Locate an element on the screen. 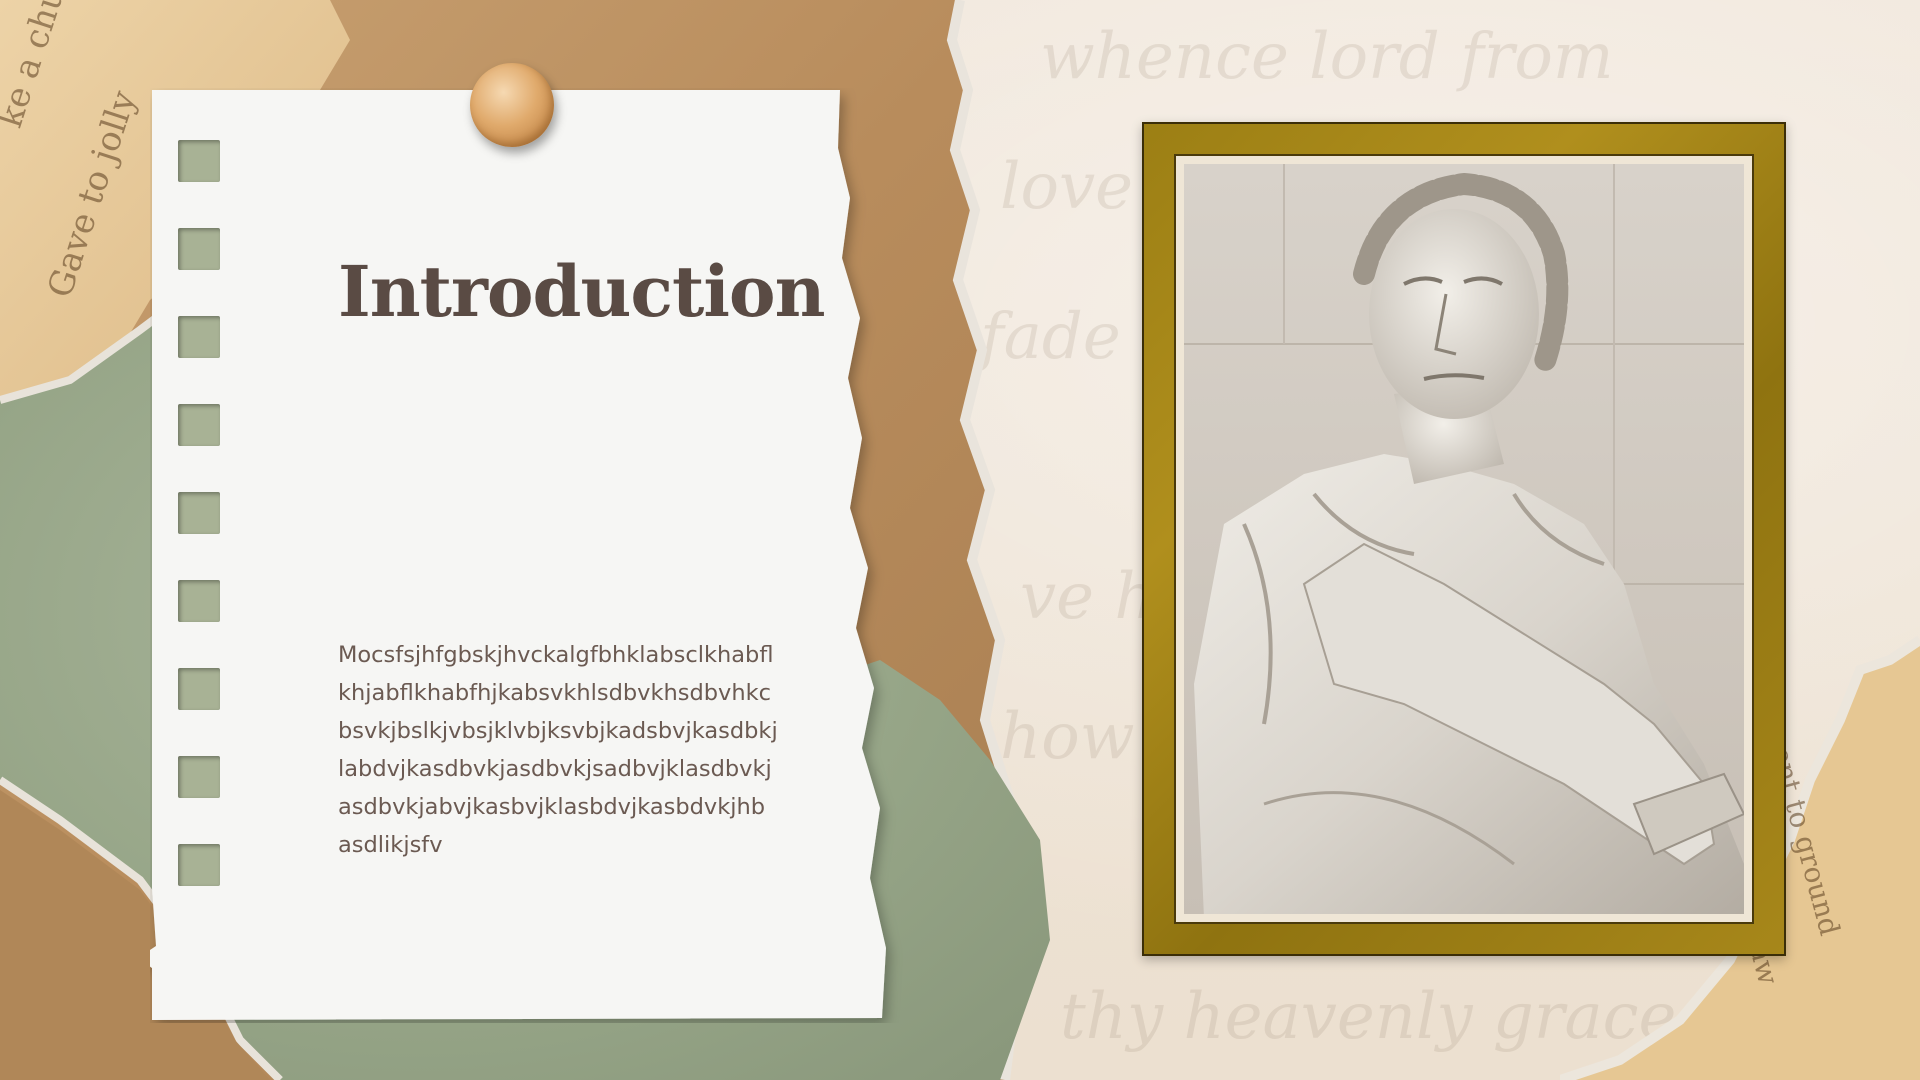 The image size is (1920, 1080). pushpin-icon is located at coordinates (512, 105).